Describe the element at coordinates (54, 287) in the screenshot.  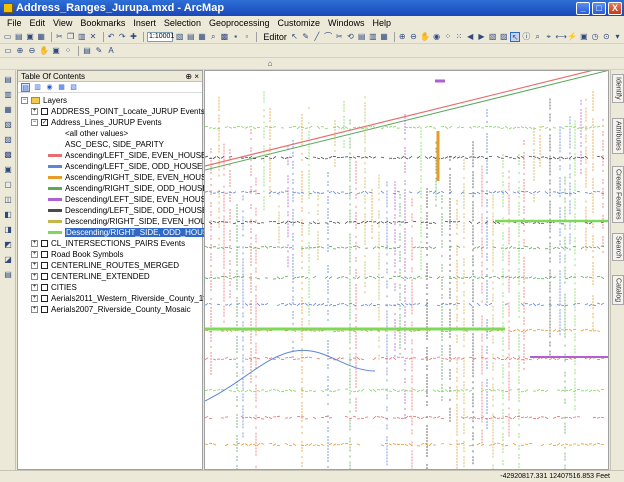
I see `layer-item: + CITIES` at that location.